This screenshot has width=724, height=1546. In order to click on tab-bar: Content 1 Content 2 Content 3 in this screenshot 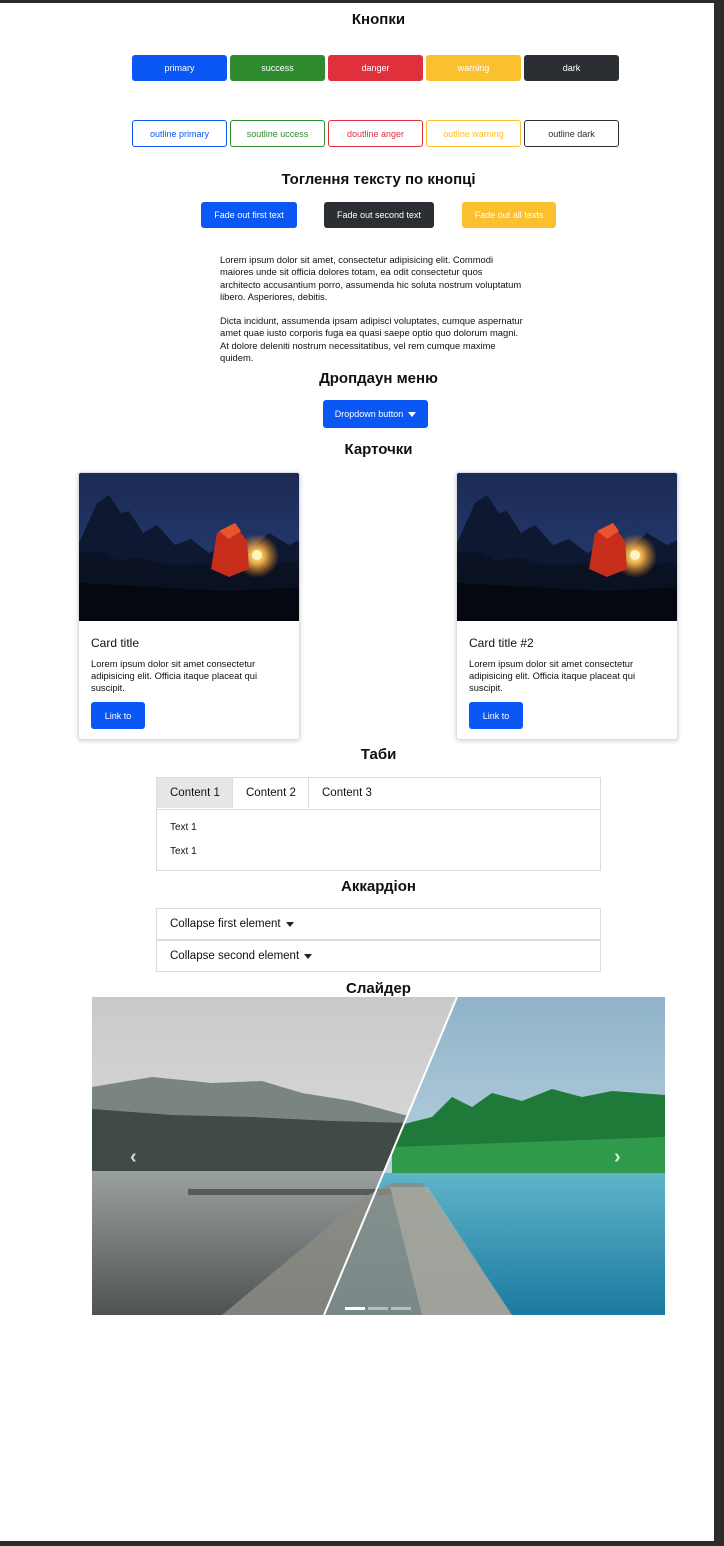, I will do `click(378, 794)`.